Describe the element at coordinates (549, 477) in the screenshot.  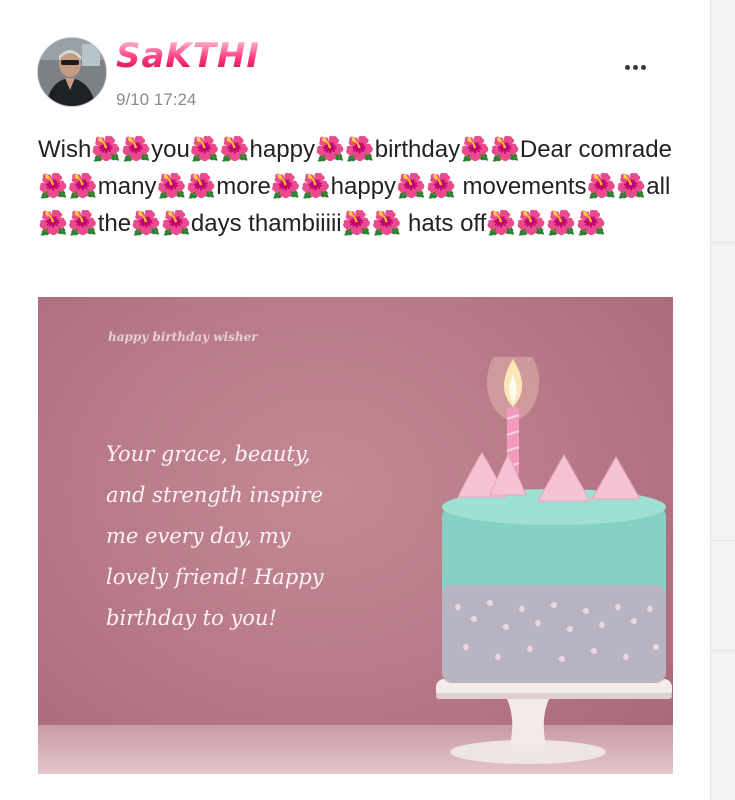
I see `meringue-toppings` at that location.